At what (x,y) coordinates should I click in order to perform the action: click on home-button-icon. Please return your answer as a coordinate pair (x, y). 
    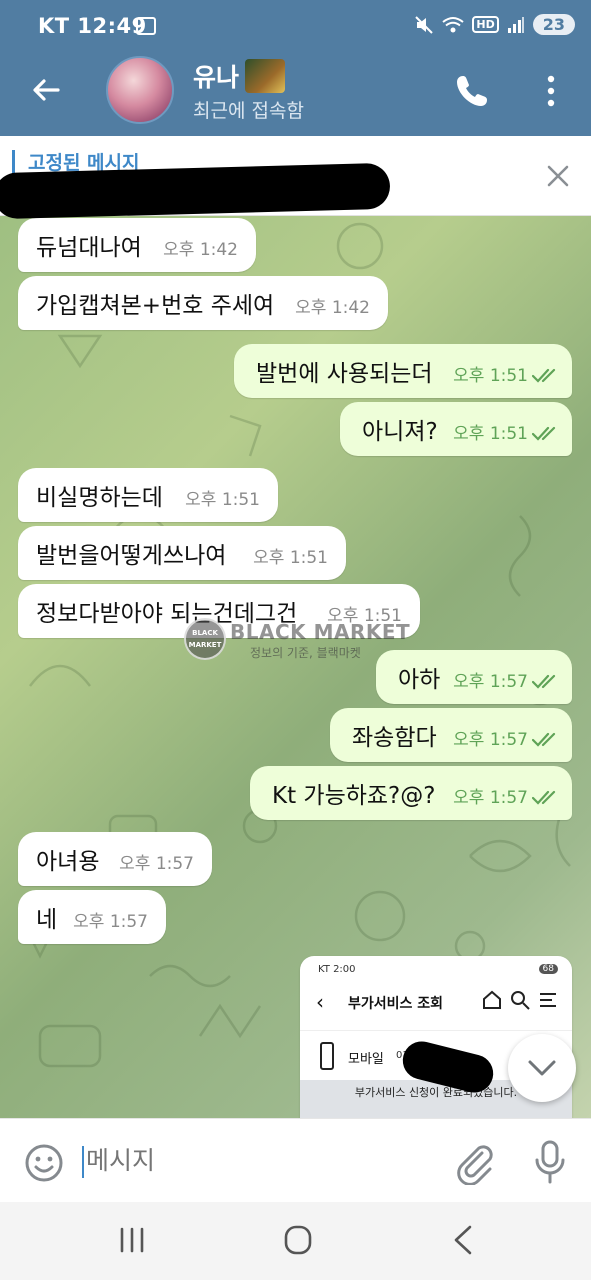
    Looking at the image, I should click on (298, 1240).